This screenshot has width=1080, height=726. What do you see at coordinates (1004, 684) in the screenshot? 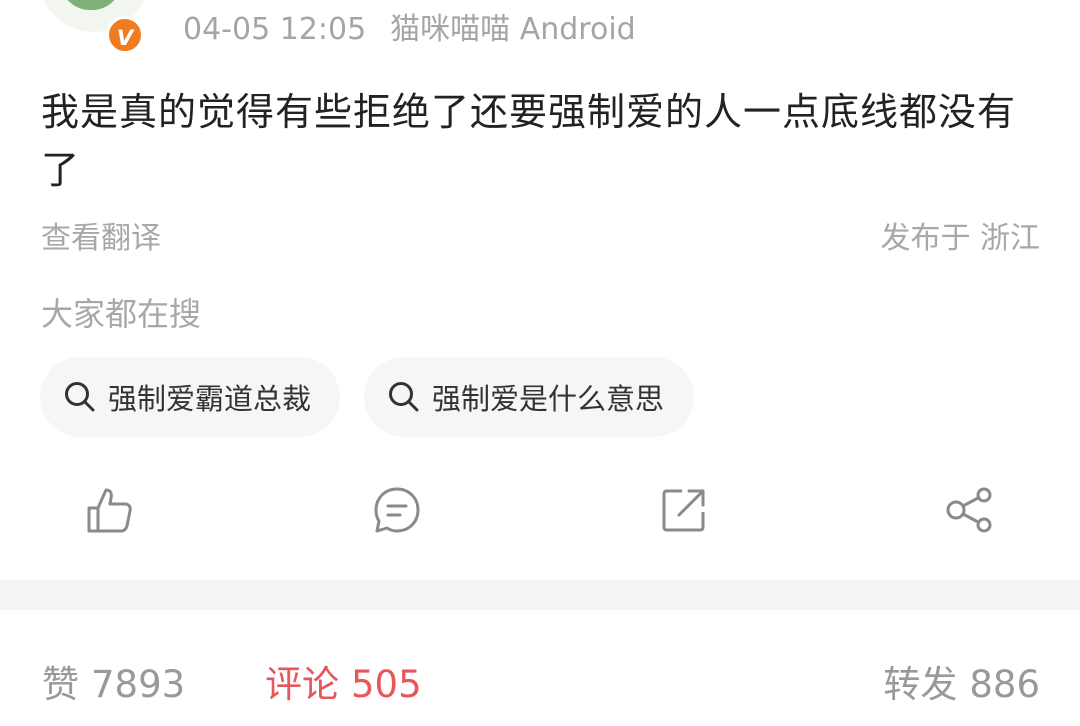
I see `reposts-count: 886` at bounding box center [1004, 684].